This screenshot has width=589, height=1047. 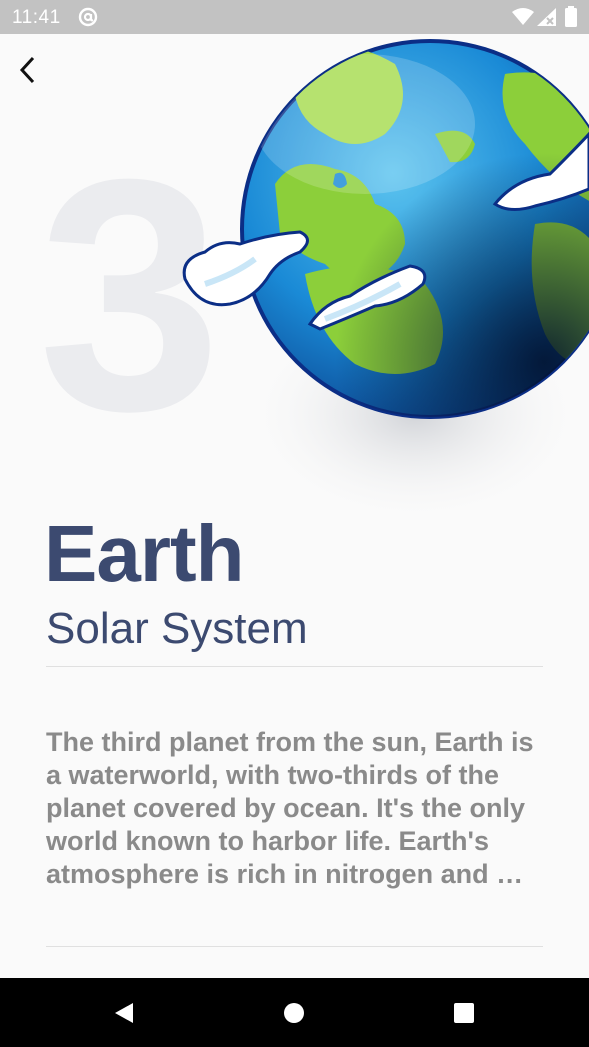 I want to click on status-bar: 11:41, so click(x=294, y=17).